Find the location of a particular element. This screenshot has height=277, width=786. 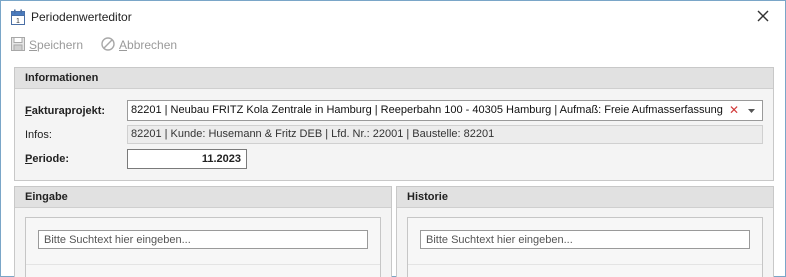

historie-divider is located at coordinates (585, 270).